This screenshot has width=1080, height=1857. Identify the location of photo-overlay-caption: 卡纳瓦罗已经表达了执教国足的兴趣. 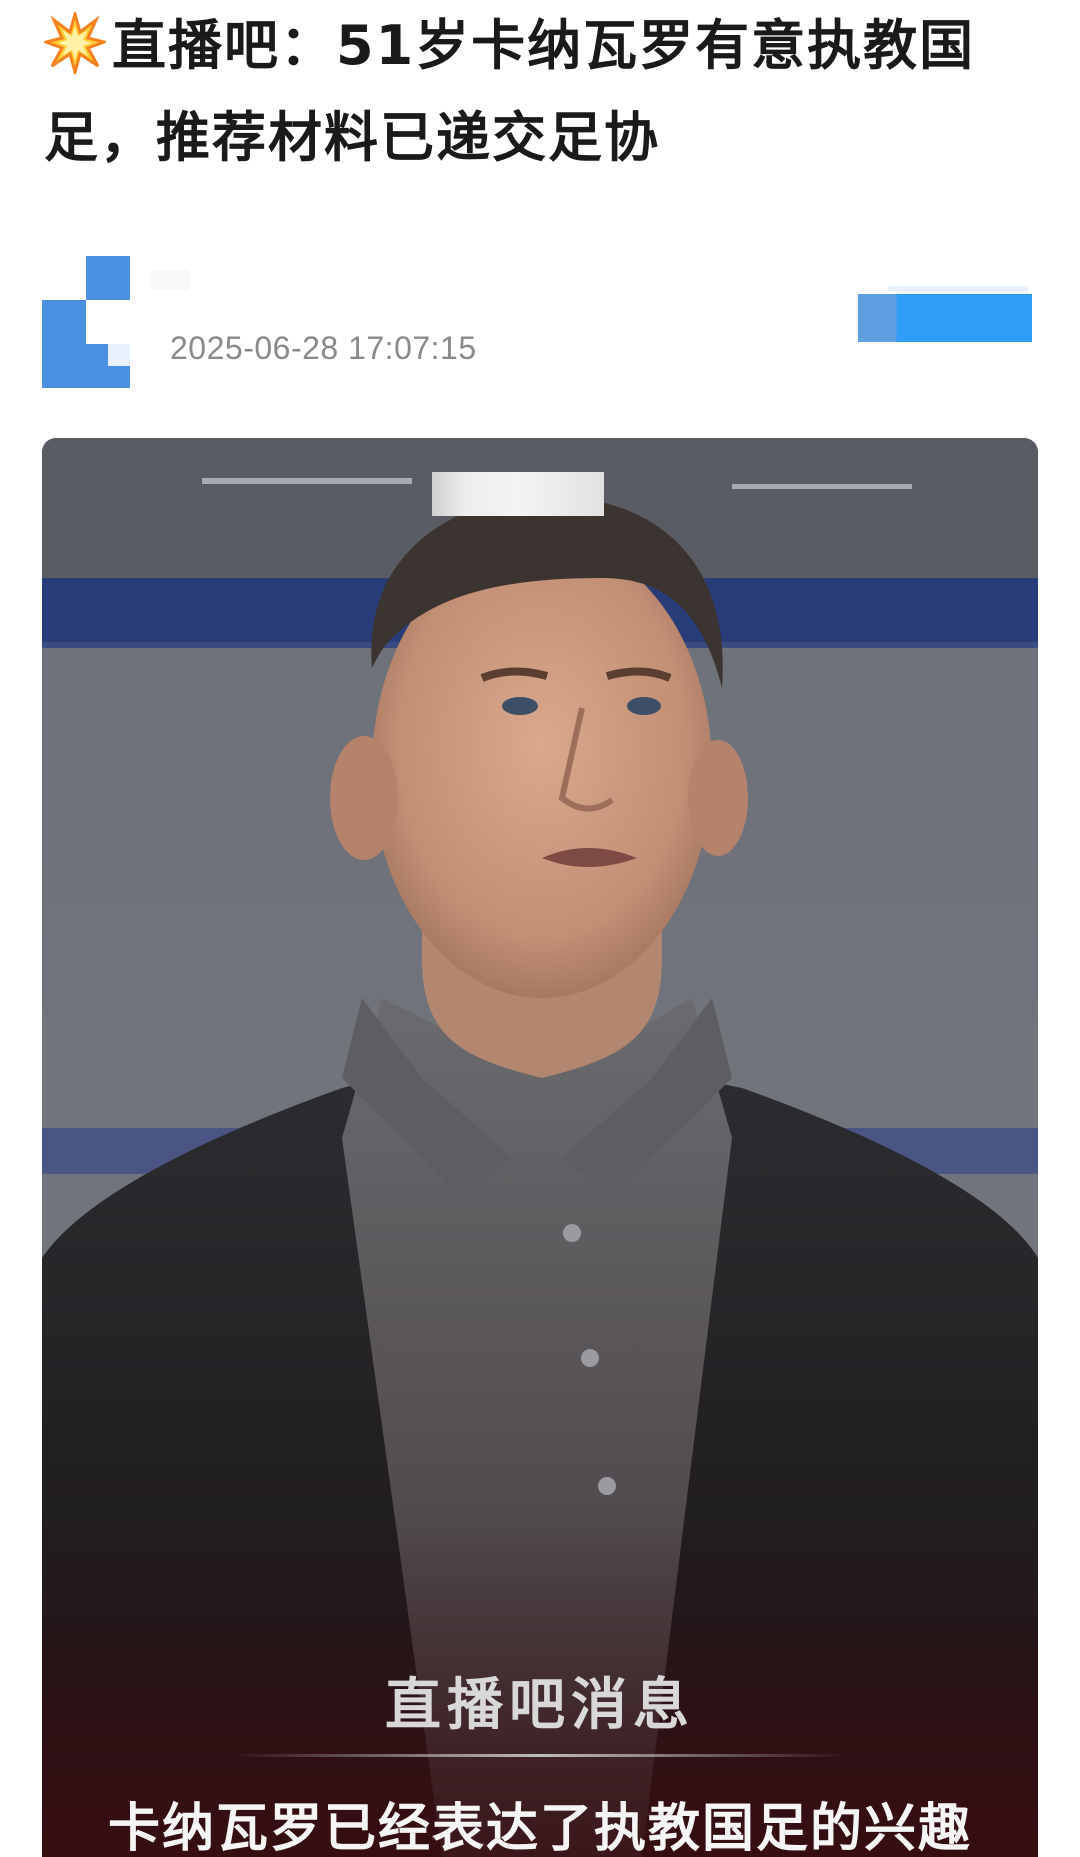
(539, 1827).